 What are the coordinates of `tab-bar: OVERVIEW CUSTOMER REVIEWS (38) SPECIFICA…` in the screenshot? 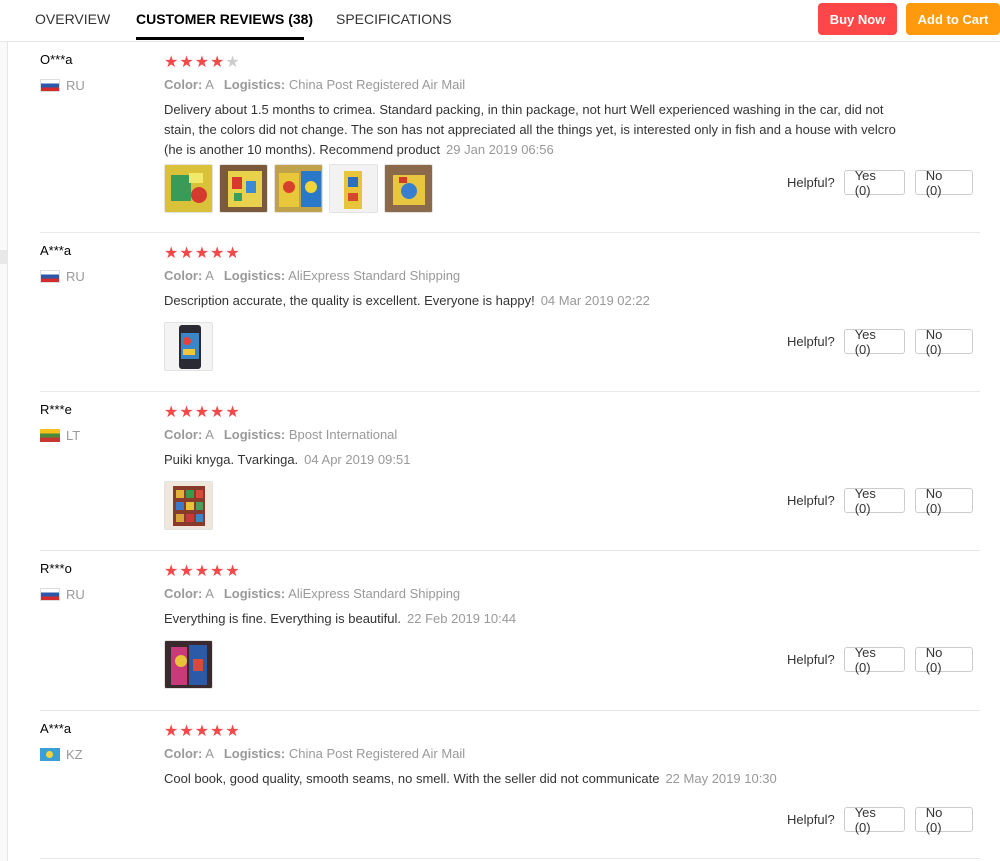 It's located at (500, 21).